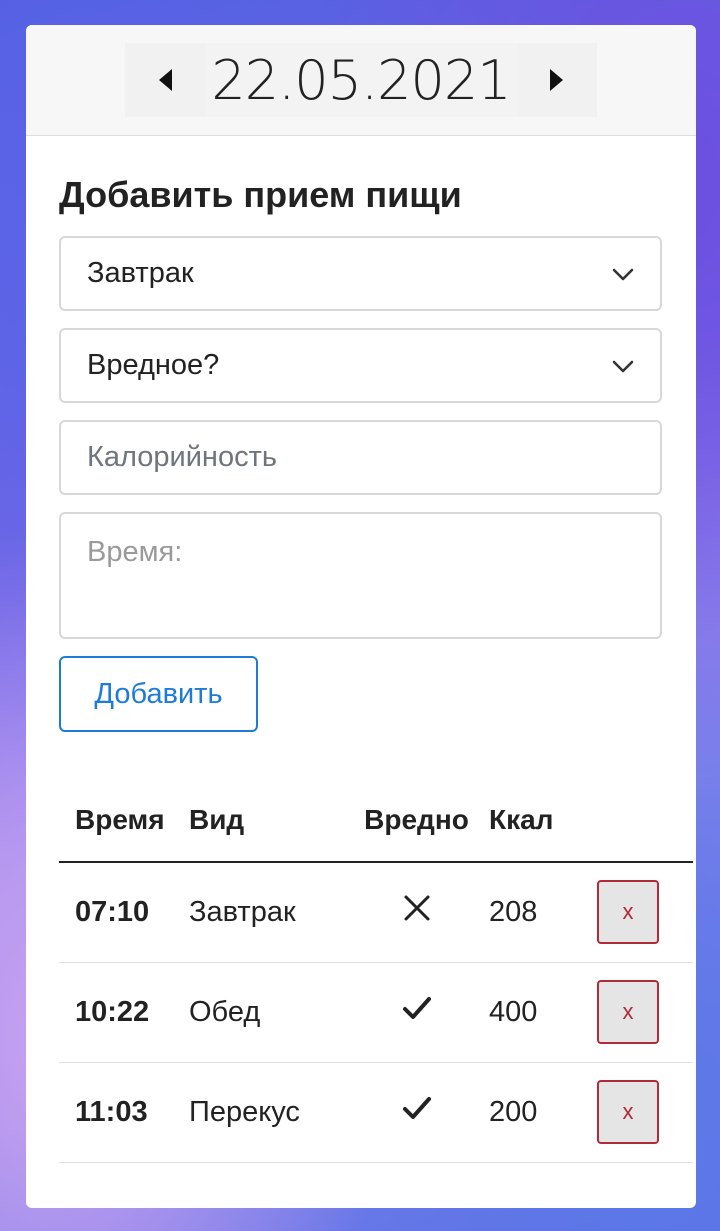 This screenshot has width=720, height=1231. Describe the element at coordinates (539, 912) in the screenshot. I see `row-kcal: 208` at that location.